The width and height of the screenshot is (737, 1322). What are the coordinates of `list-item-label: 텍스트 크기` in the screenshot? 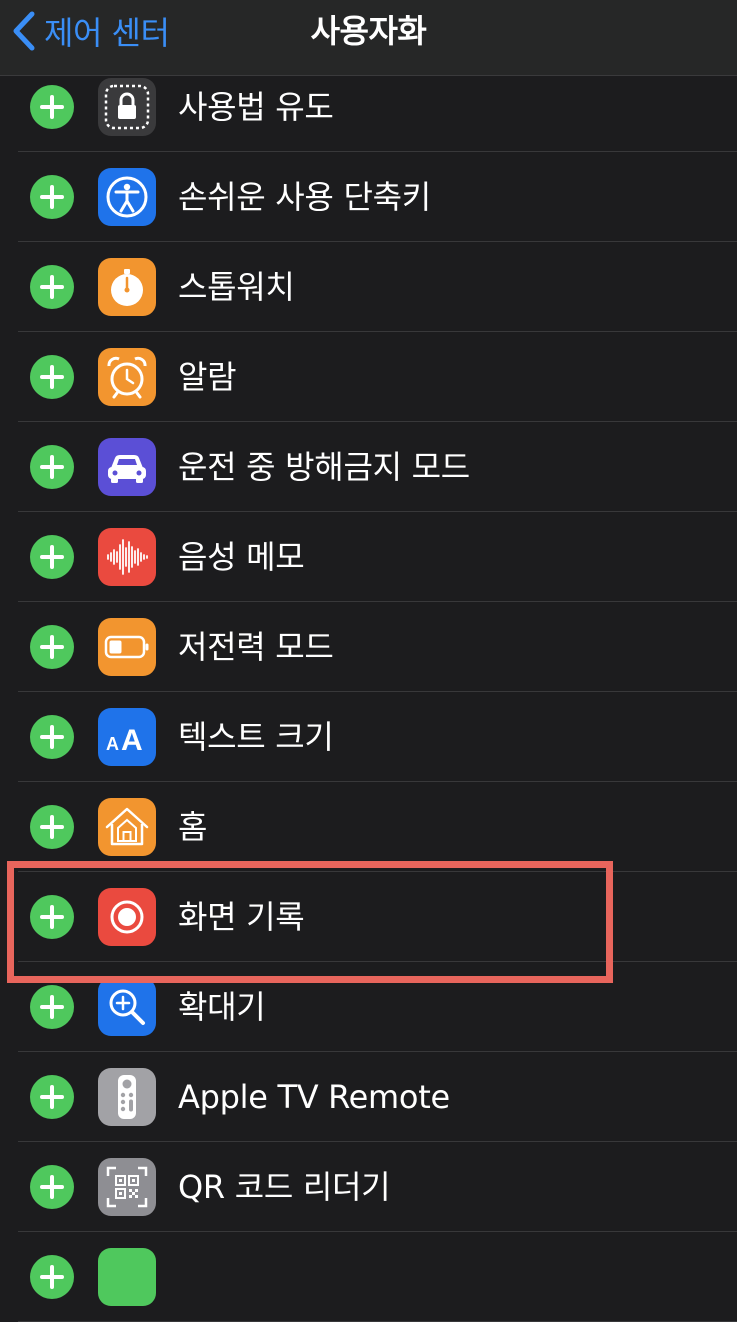 It's located at (256, 737).